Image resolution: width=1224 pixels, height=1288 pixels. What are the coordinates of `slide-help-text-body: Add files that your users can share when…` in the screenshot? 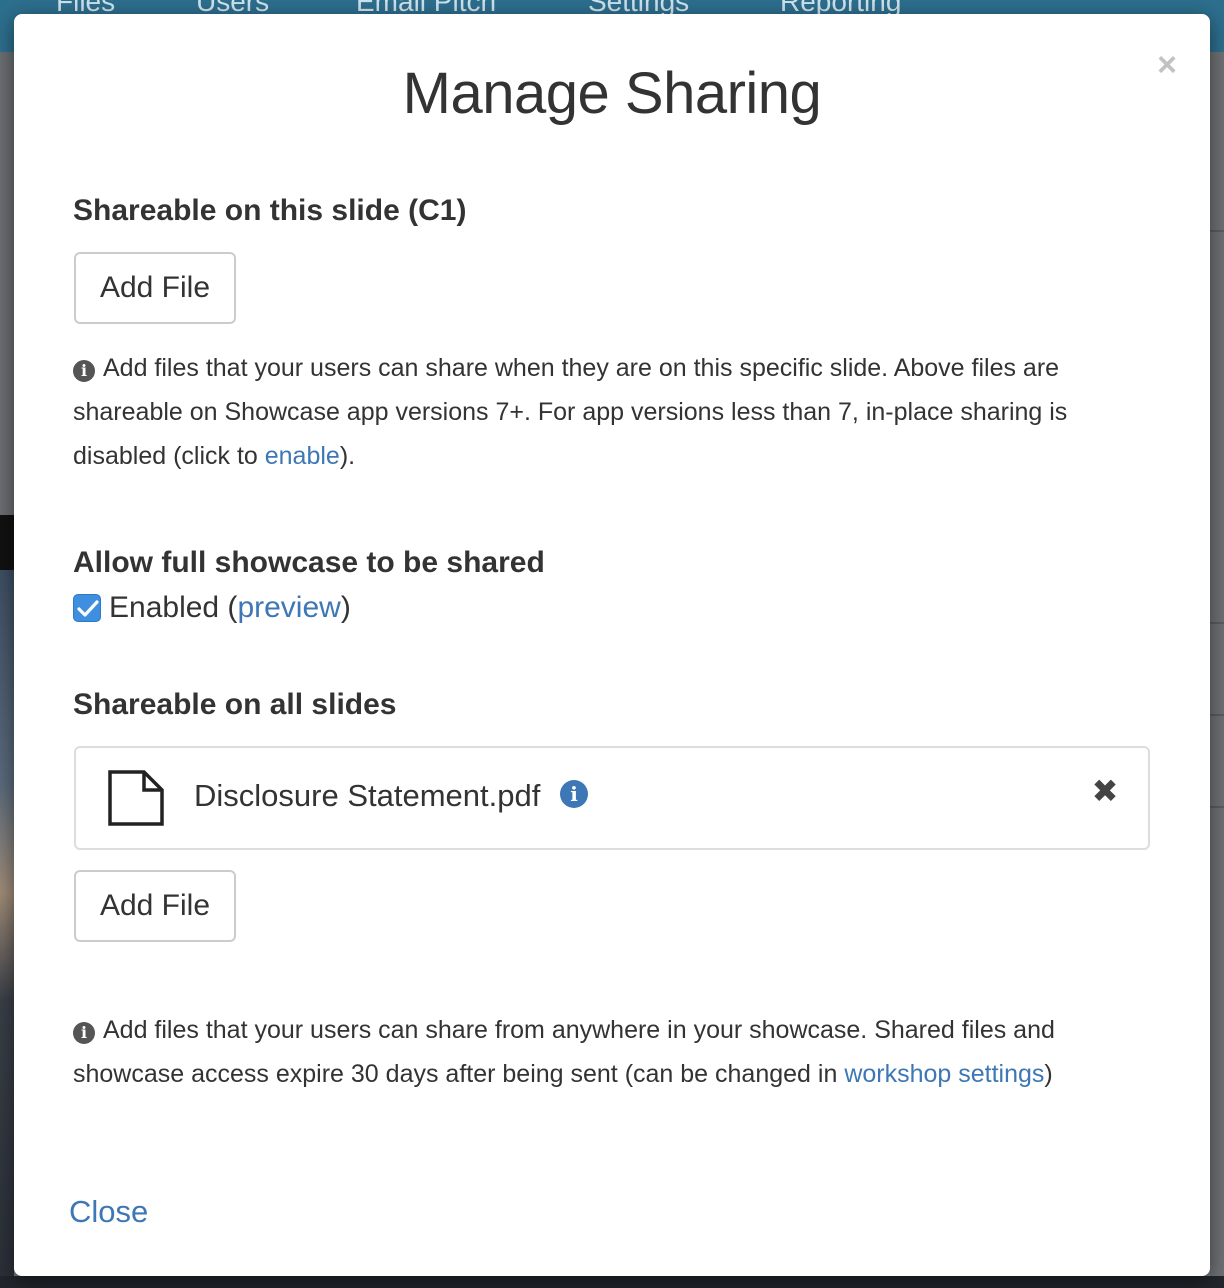 It's located at (570, 412).